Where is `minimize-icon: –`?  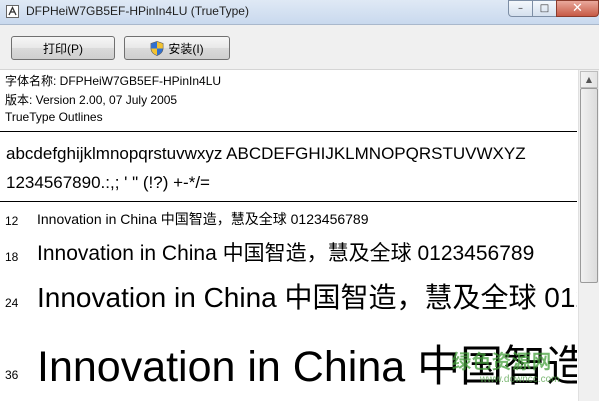 minimize-icon: – is located at coordinates (520, 8).